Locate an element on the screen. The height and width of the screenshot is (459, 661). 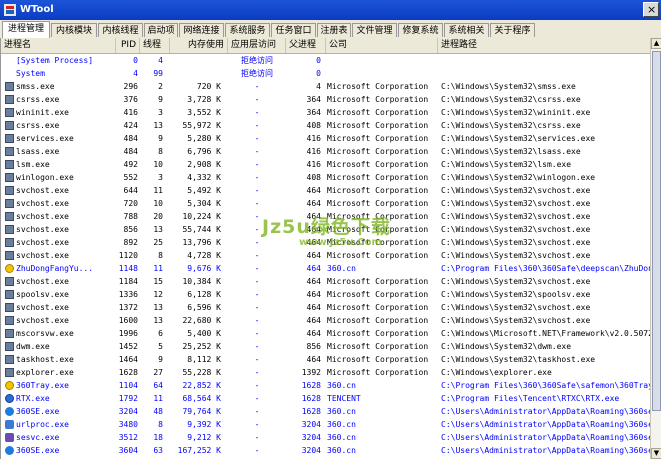
col-header-pid: PID is located at coordinates (128, 45).